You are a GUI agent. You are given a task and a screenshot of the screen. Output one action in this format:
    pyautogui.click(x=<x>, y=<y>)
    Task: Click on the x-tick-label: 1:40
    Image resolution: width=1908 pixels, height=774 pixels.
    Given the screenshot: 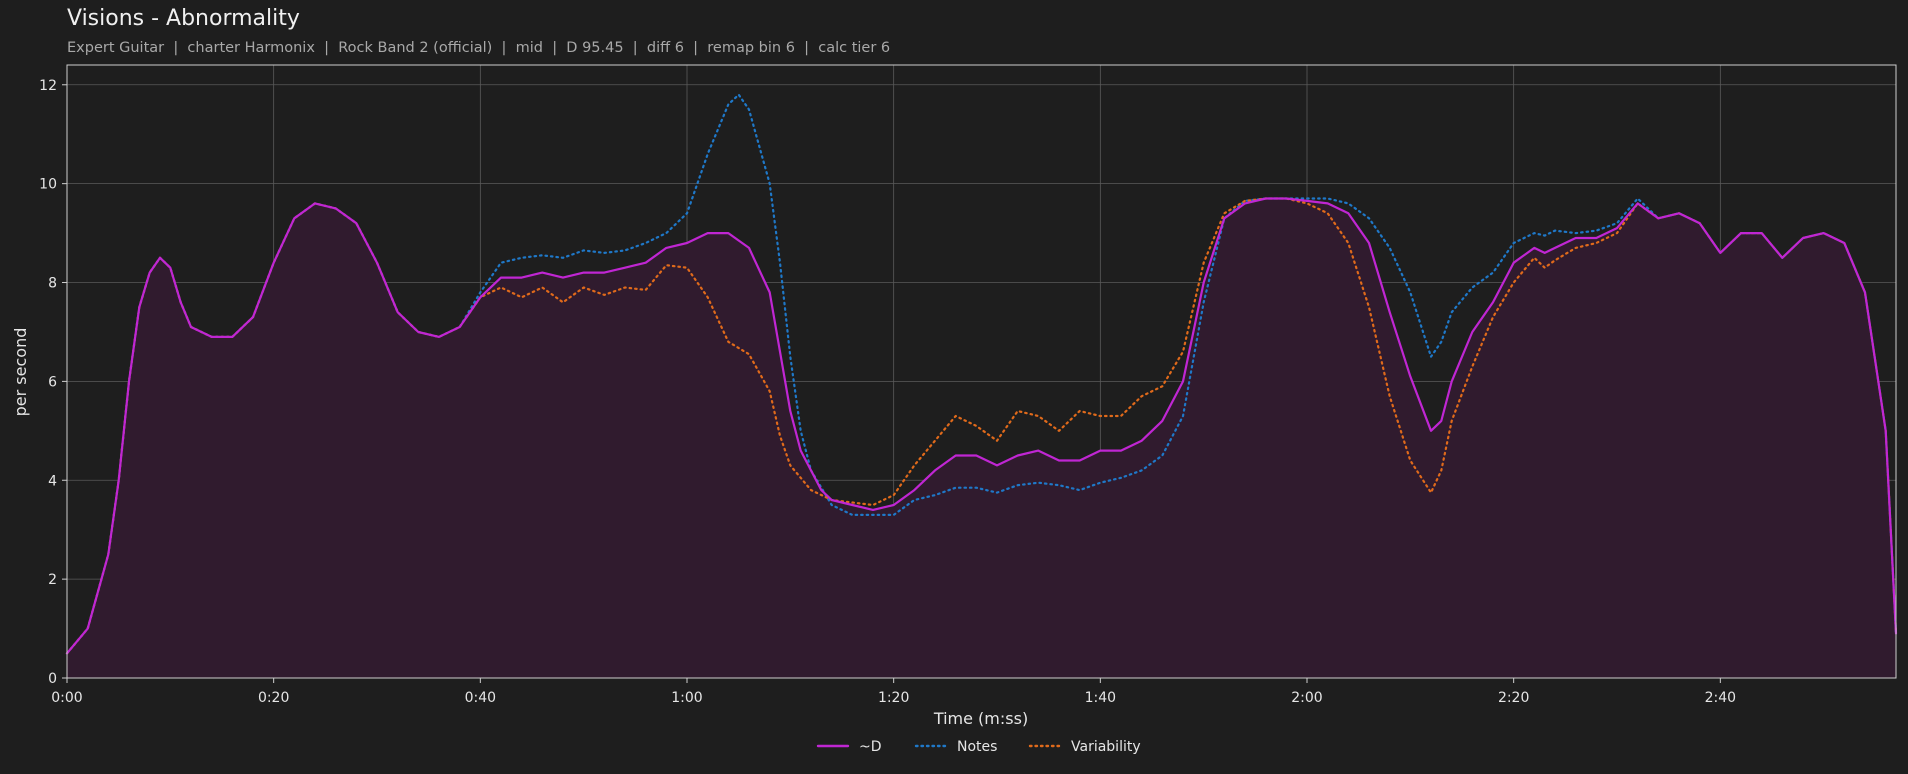 What is the action you would take?
    pyautogui.click(x=1100, y=698)
    